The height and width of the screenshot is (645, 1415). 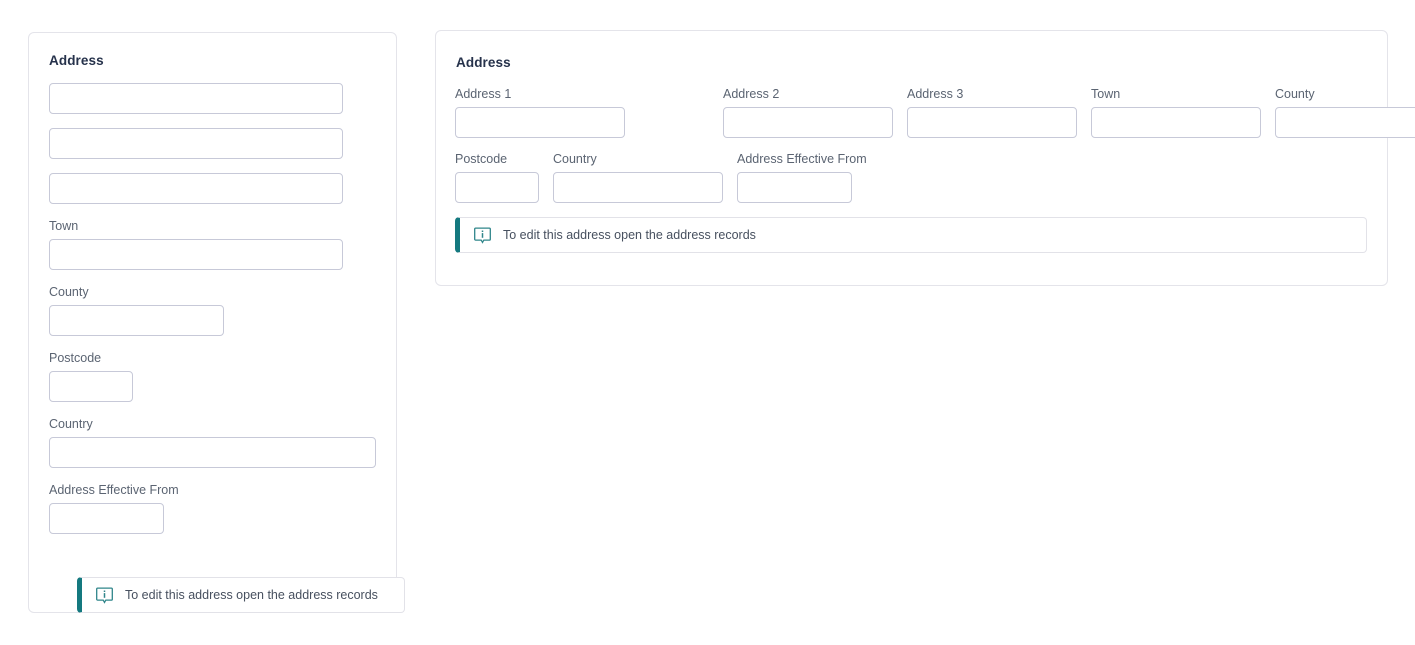 What do you see at coordinates (751, 94) in the screenshot?
I see `address-line-2-label: Address 2` at bounding box center [751, 94].